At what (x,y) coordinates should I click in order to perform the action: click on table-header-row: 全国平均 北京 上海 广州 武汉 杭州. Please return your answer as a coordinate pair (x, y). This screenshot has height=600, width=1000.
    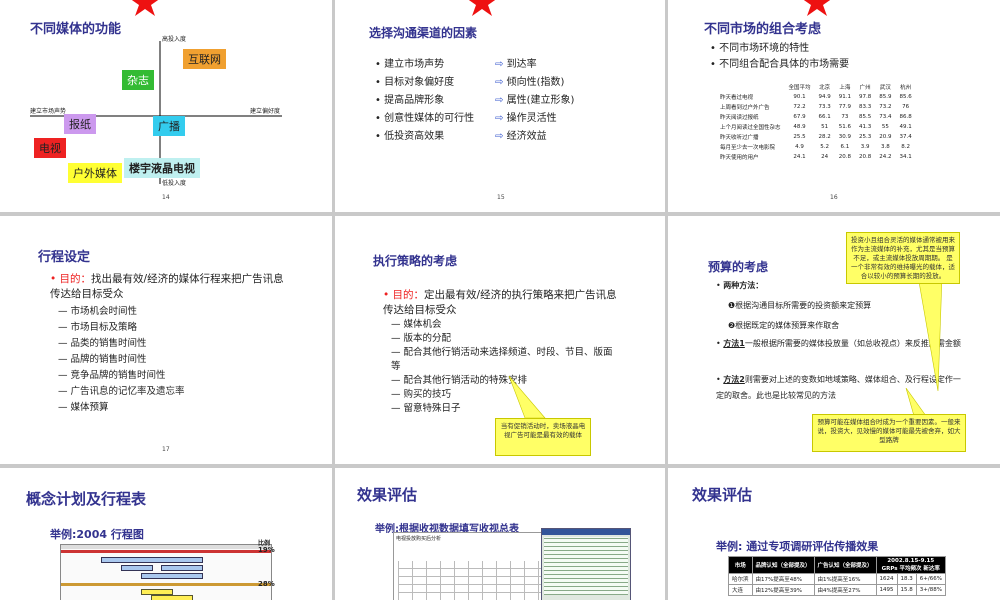
    Looking at the image, I should click on (850, 88).